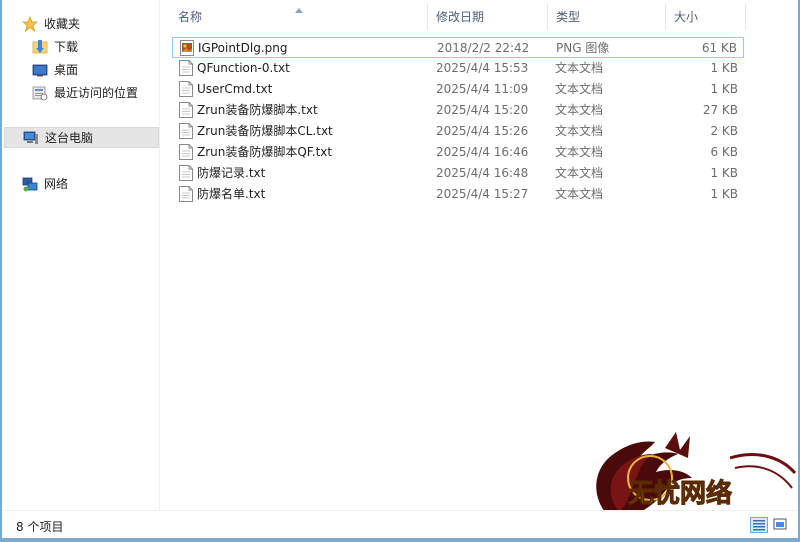  Describe the element at coordinates (583, 48) in the screenshot. I see `file-type: PNG 图像` at that location.